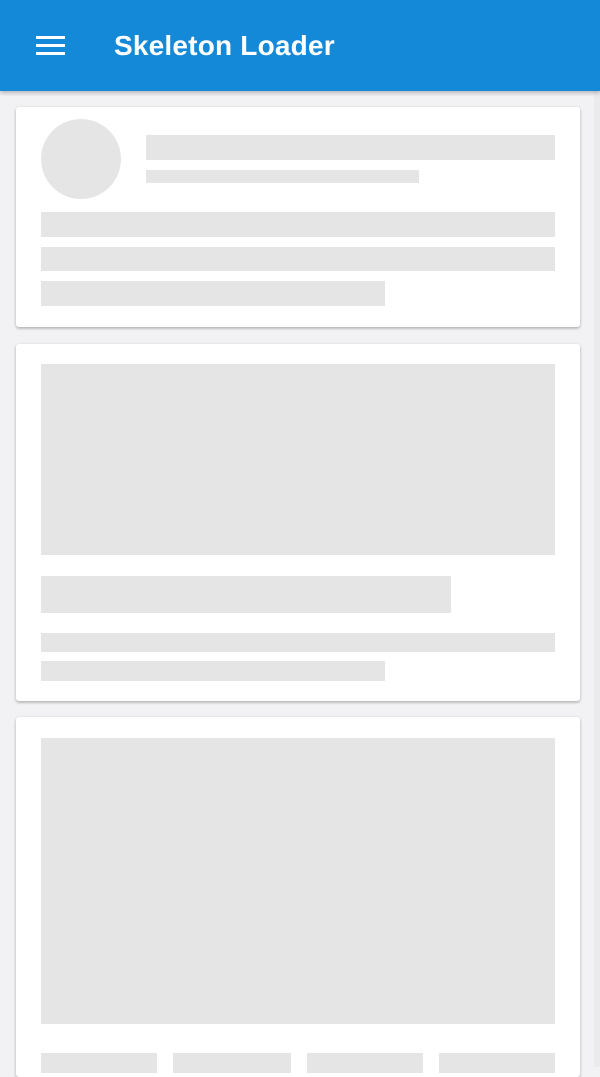  I want to click on scrollbar-track, so click(597, 579).